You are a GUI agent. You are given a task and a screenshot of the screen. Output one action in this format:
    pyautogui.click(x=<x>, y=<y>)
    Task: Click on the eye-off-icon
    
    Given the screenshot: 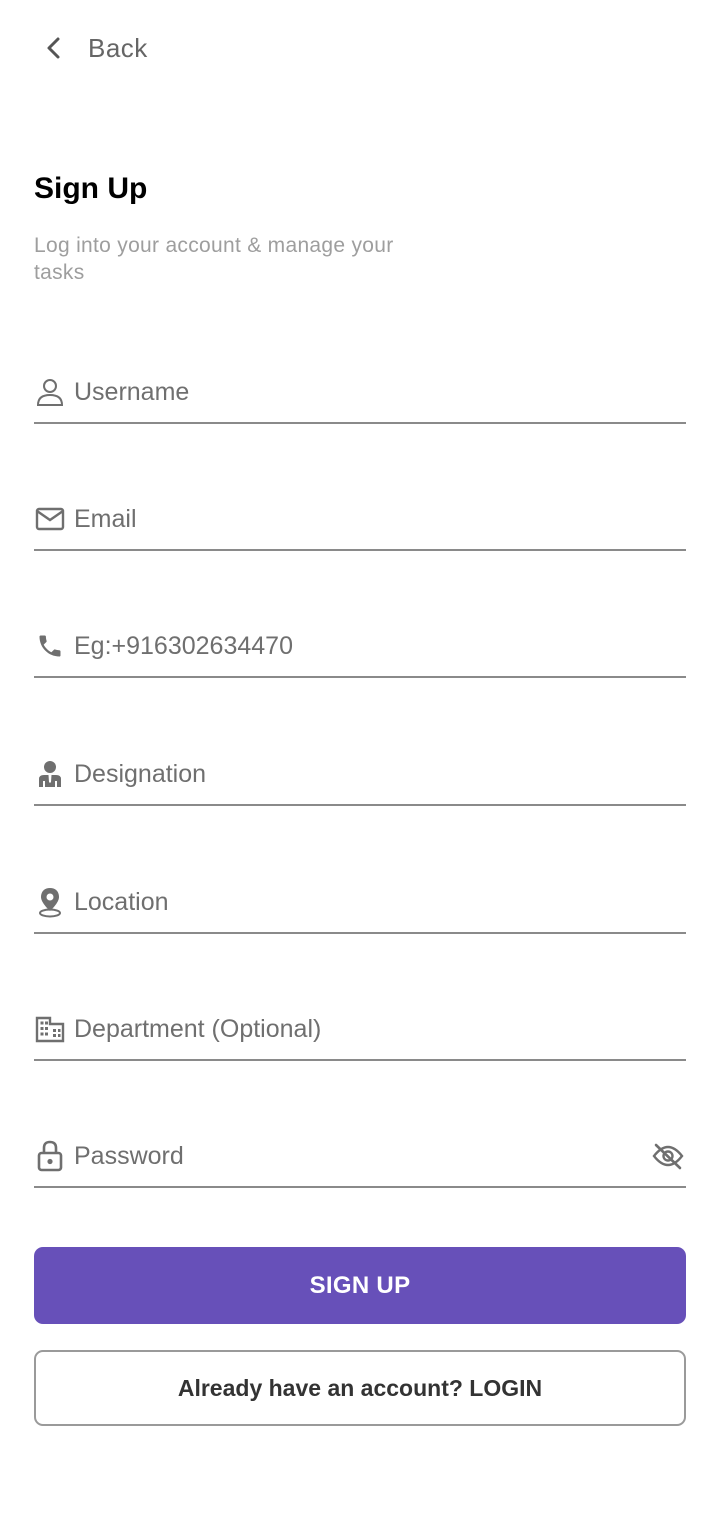 What is the action you would take?
    pyautogui.click(x=668, y=1156)
    